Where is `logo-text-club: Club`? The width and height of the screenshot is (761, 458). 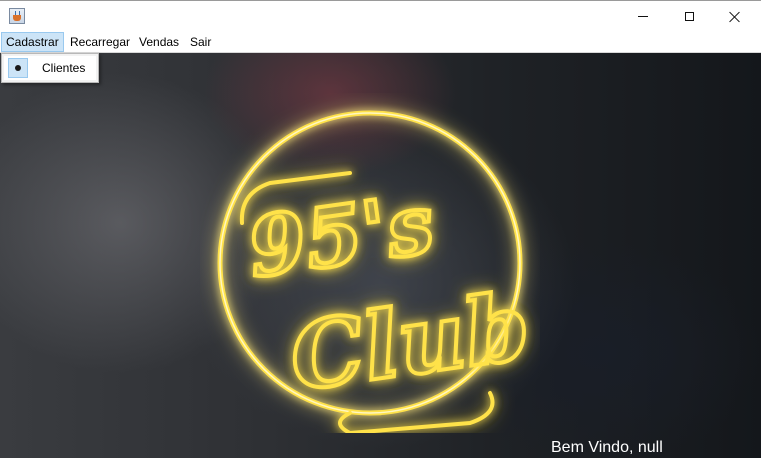
logo-text-club: Club is located at coordinates (410, 342).